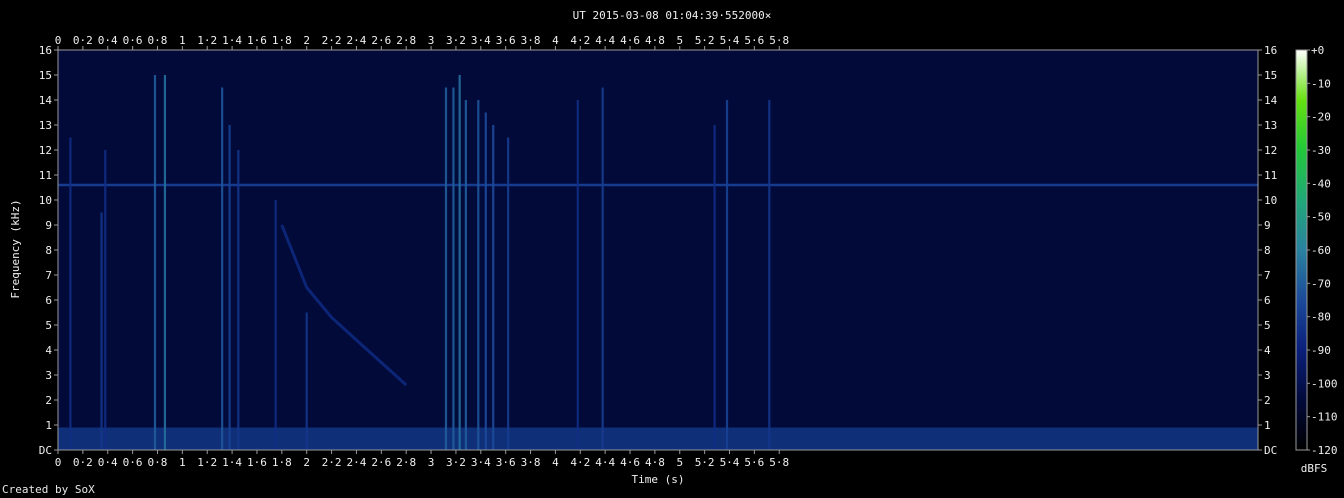  I want to click on colorbar-tick-label: -90, so click(1321, 350).